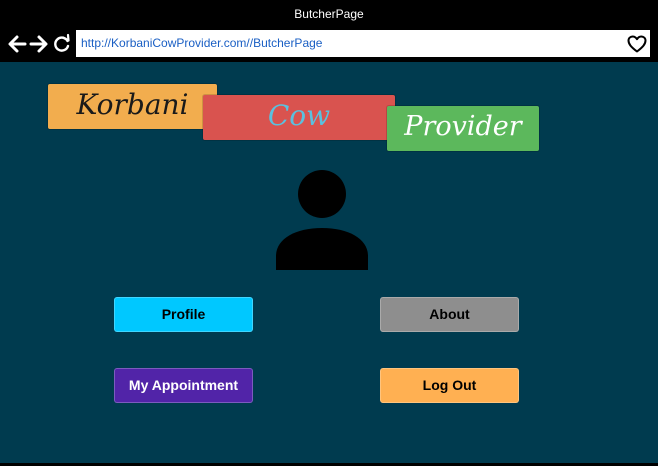  What do you see at coordinates (132, 106) in the screenshot?
I see `logo-word-korbani: Korbani` at bounding box center [132, 106].